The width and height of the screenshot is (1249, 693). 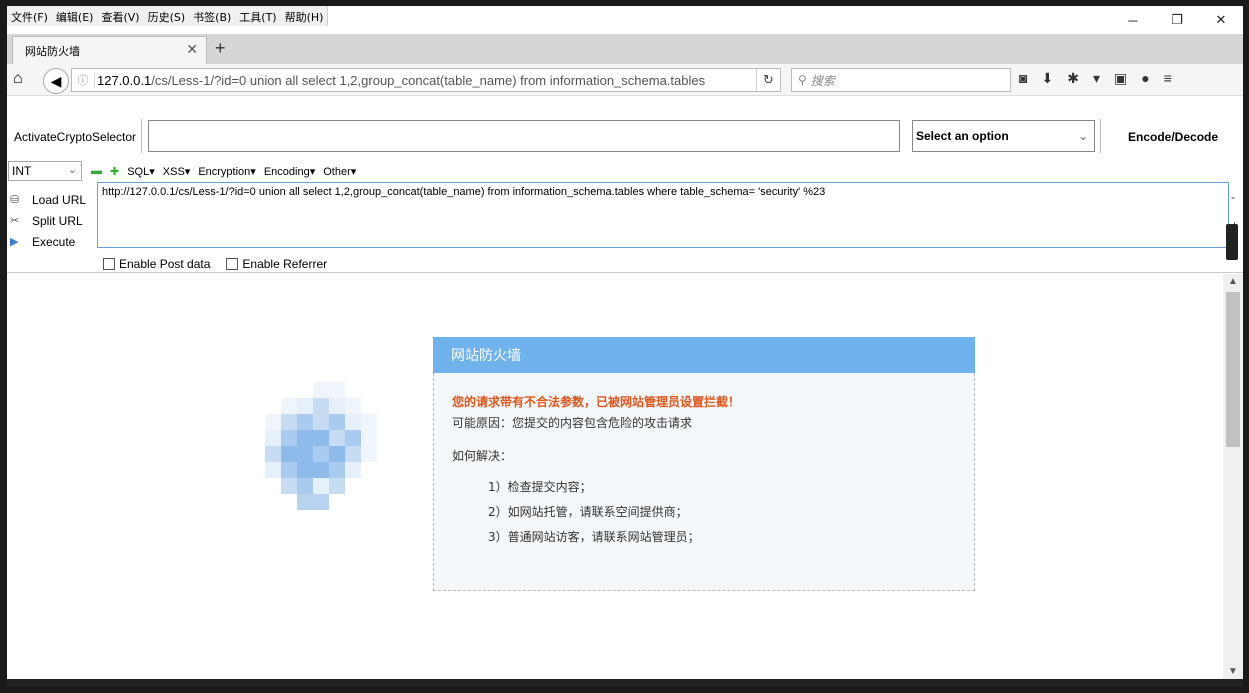 What do you see at coordinates (1173, 137) in the screenshot?
I see `encode-decode-button: Encode/Decode` at bounding box center [1173, 137].